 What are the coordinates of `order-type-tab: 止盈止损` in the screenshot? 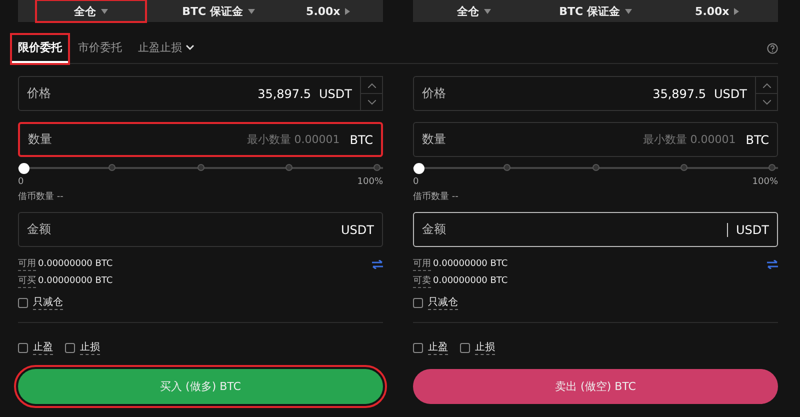 It's located at (166, 48).